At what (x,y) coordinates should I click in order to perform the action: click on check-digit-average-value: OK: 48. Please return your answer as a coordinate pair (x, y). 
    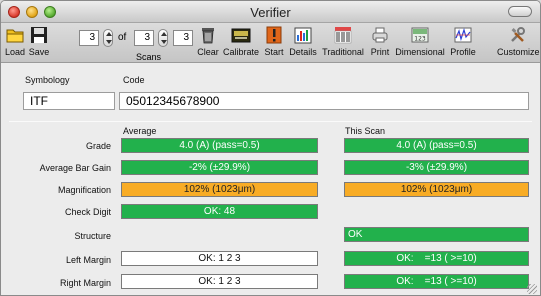
    Looking at the image, I should click on (219, 211).